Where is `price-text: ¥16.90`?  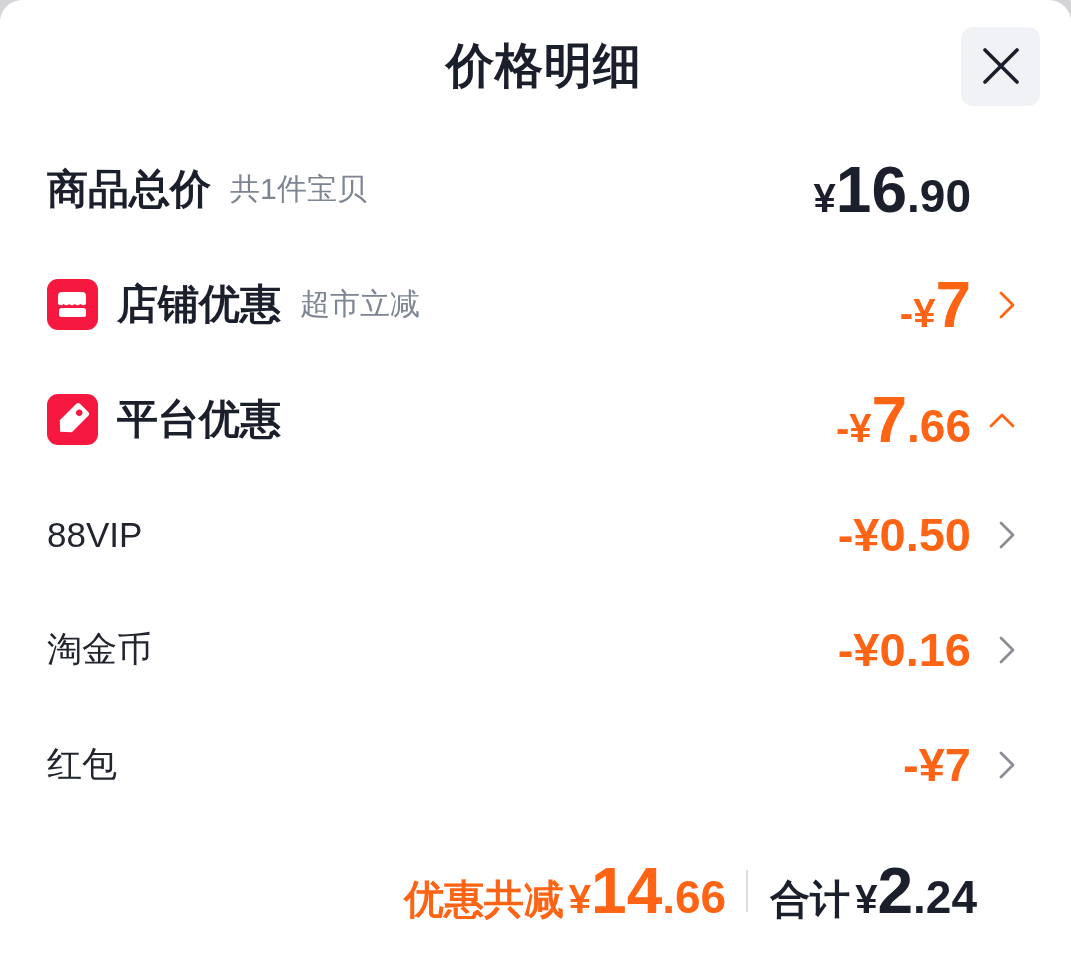
price-text: ¥16.90 is located at coordinates (892, 189).